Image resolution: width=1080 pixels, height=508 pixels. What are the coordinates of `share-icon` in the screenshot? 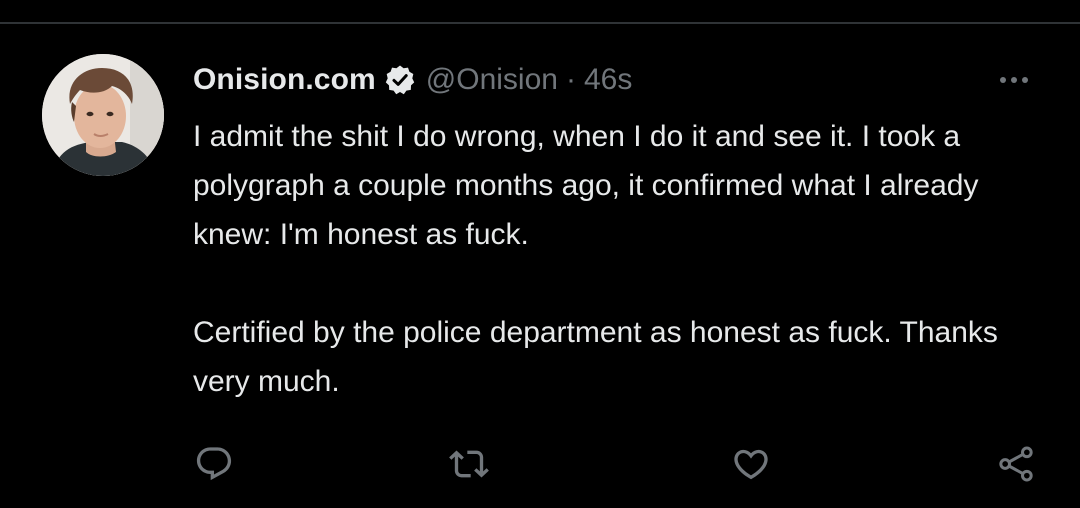 It's located at (1016, 464).